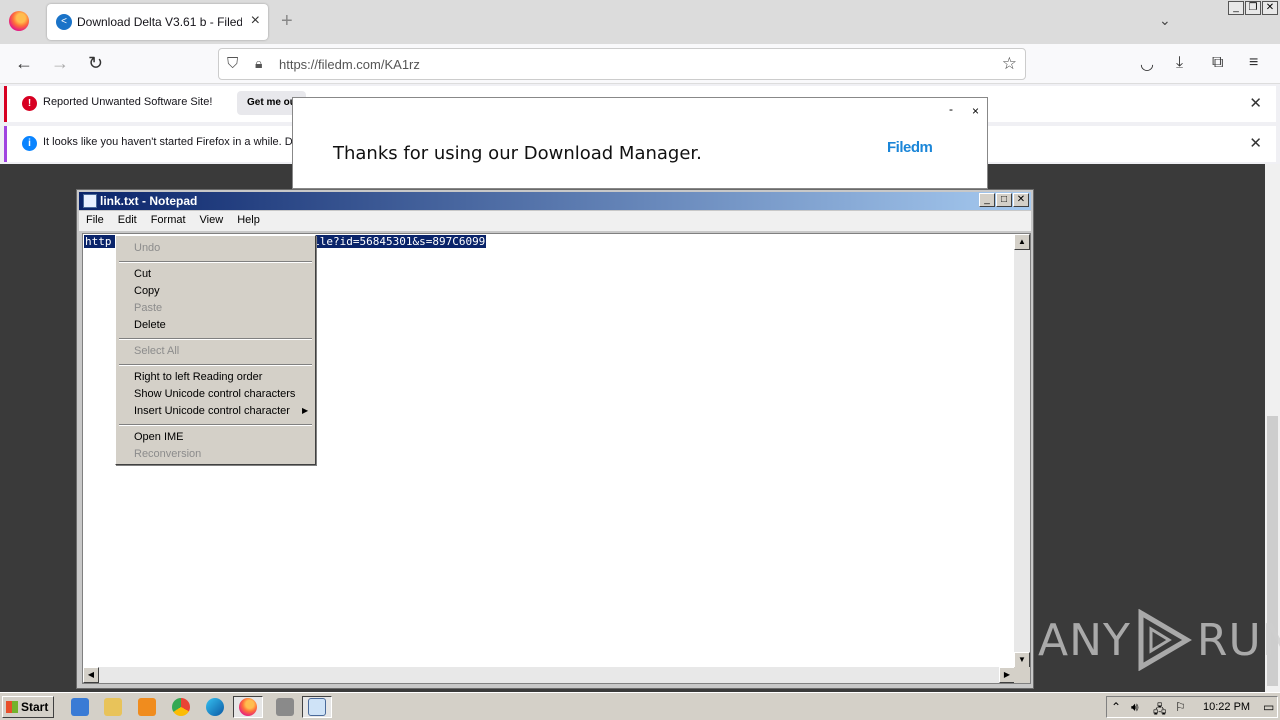  Describe the element at coordinates (156, 351) in the screenshot. I see `menu-item-select-all: Select All` at that location.